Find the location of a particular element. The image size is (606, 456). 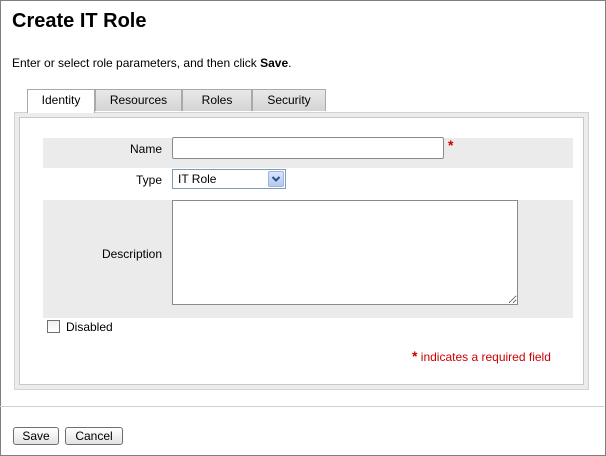

instructions-suffix: . is located at coordinates (290, 63).